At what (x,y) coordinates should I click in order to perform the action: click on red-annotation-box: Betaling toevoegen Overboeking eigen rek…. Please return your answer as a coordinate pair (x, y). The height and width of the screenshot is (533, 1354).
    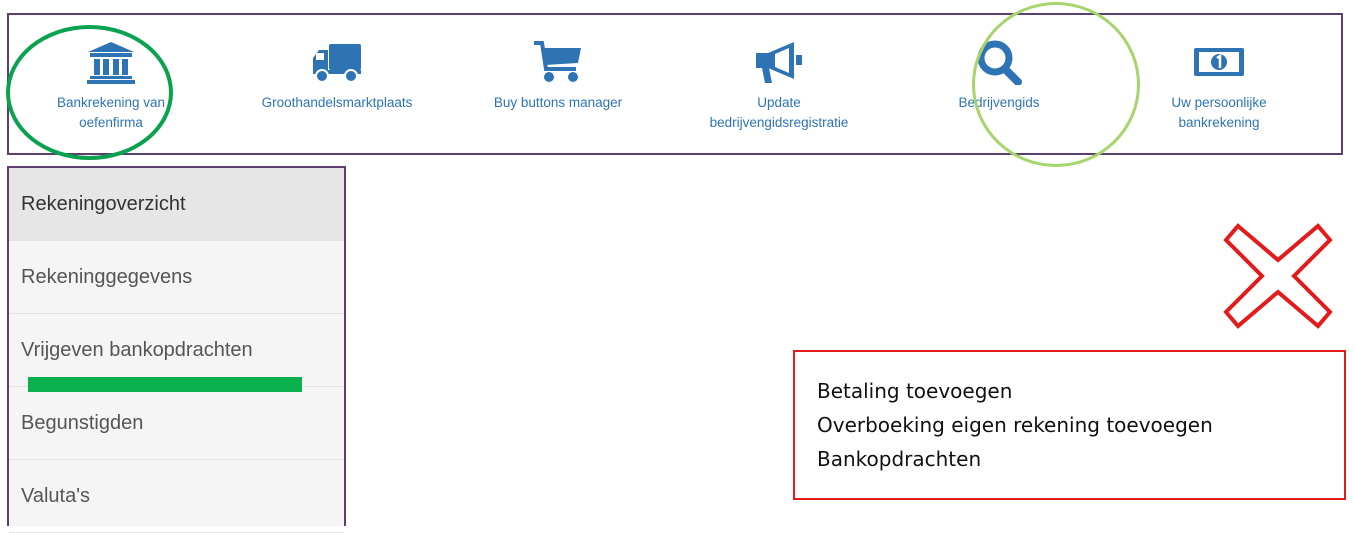
    Looking at the image, I should click on (1069, 425).